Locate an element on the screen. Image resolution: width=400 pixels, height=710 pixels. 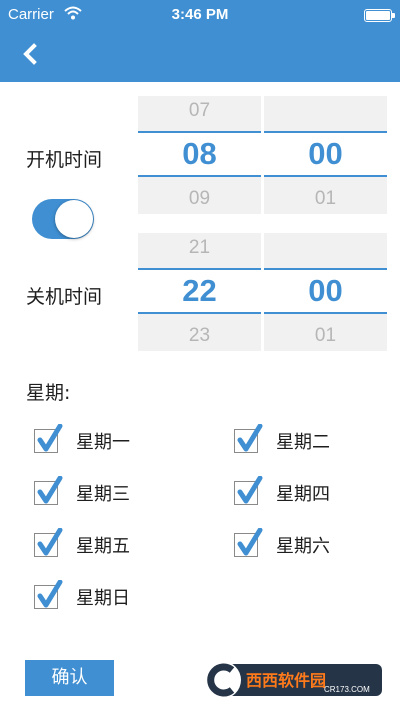
weekday-checkbox-wednesday: 星期三 is located at coordinates (109, 494).